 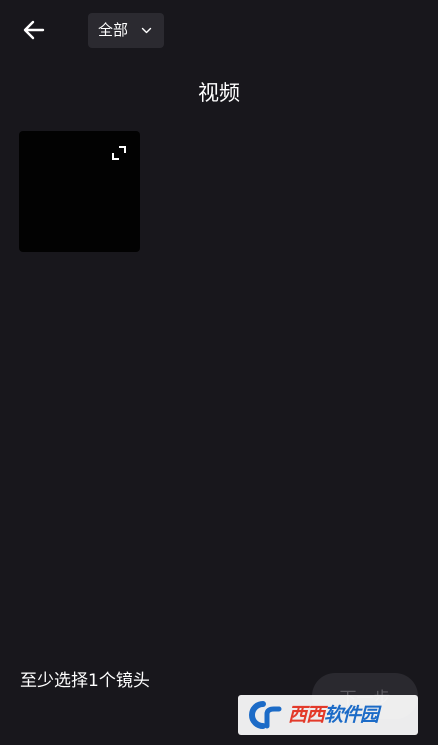 What do you see at coordinates (219, 93) in the screenshot?
I see `page-title: 视频` at bounding box center [219, 93].